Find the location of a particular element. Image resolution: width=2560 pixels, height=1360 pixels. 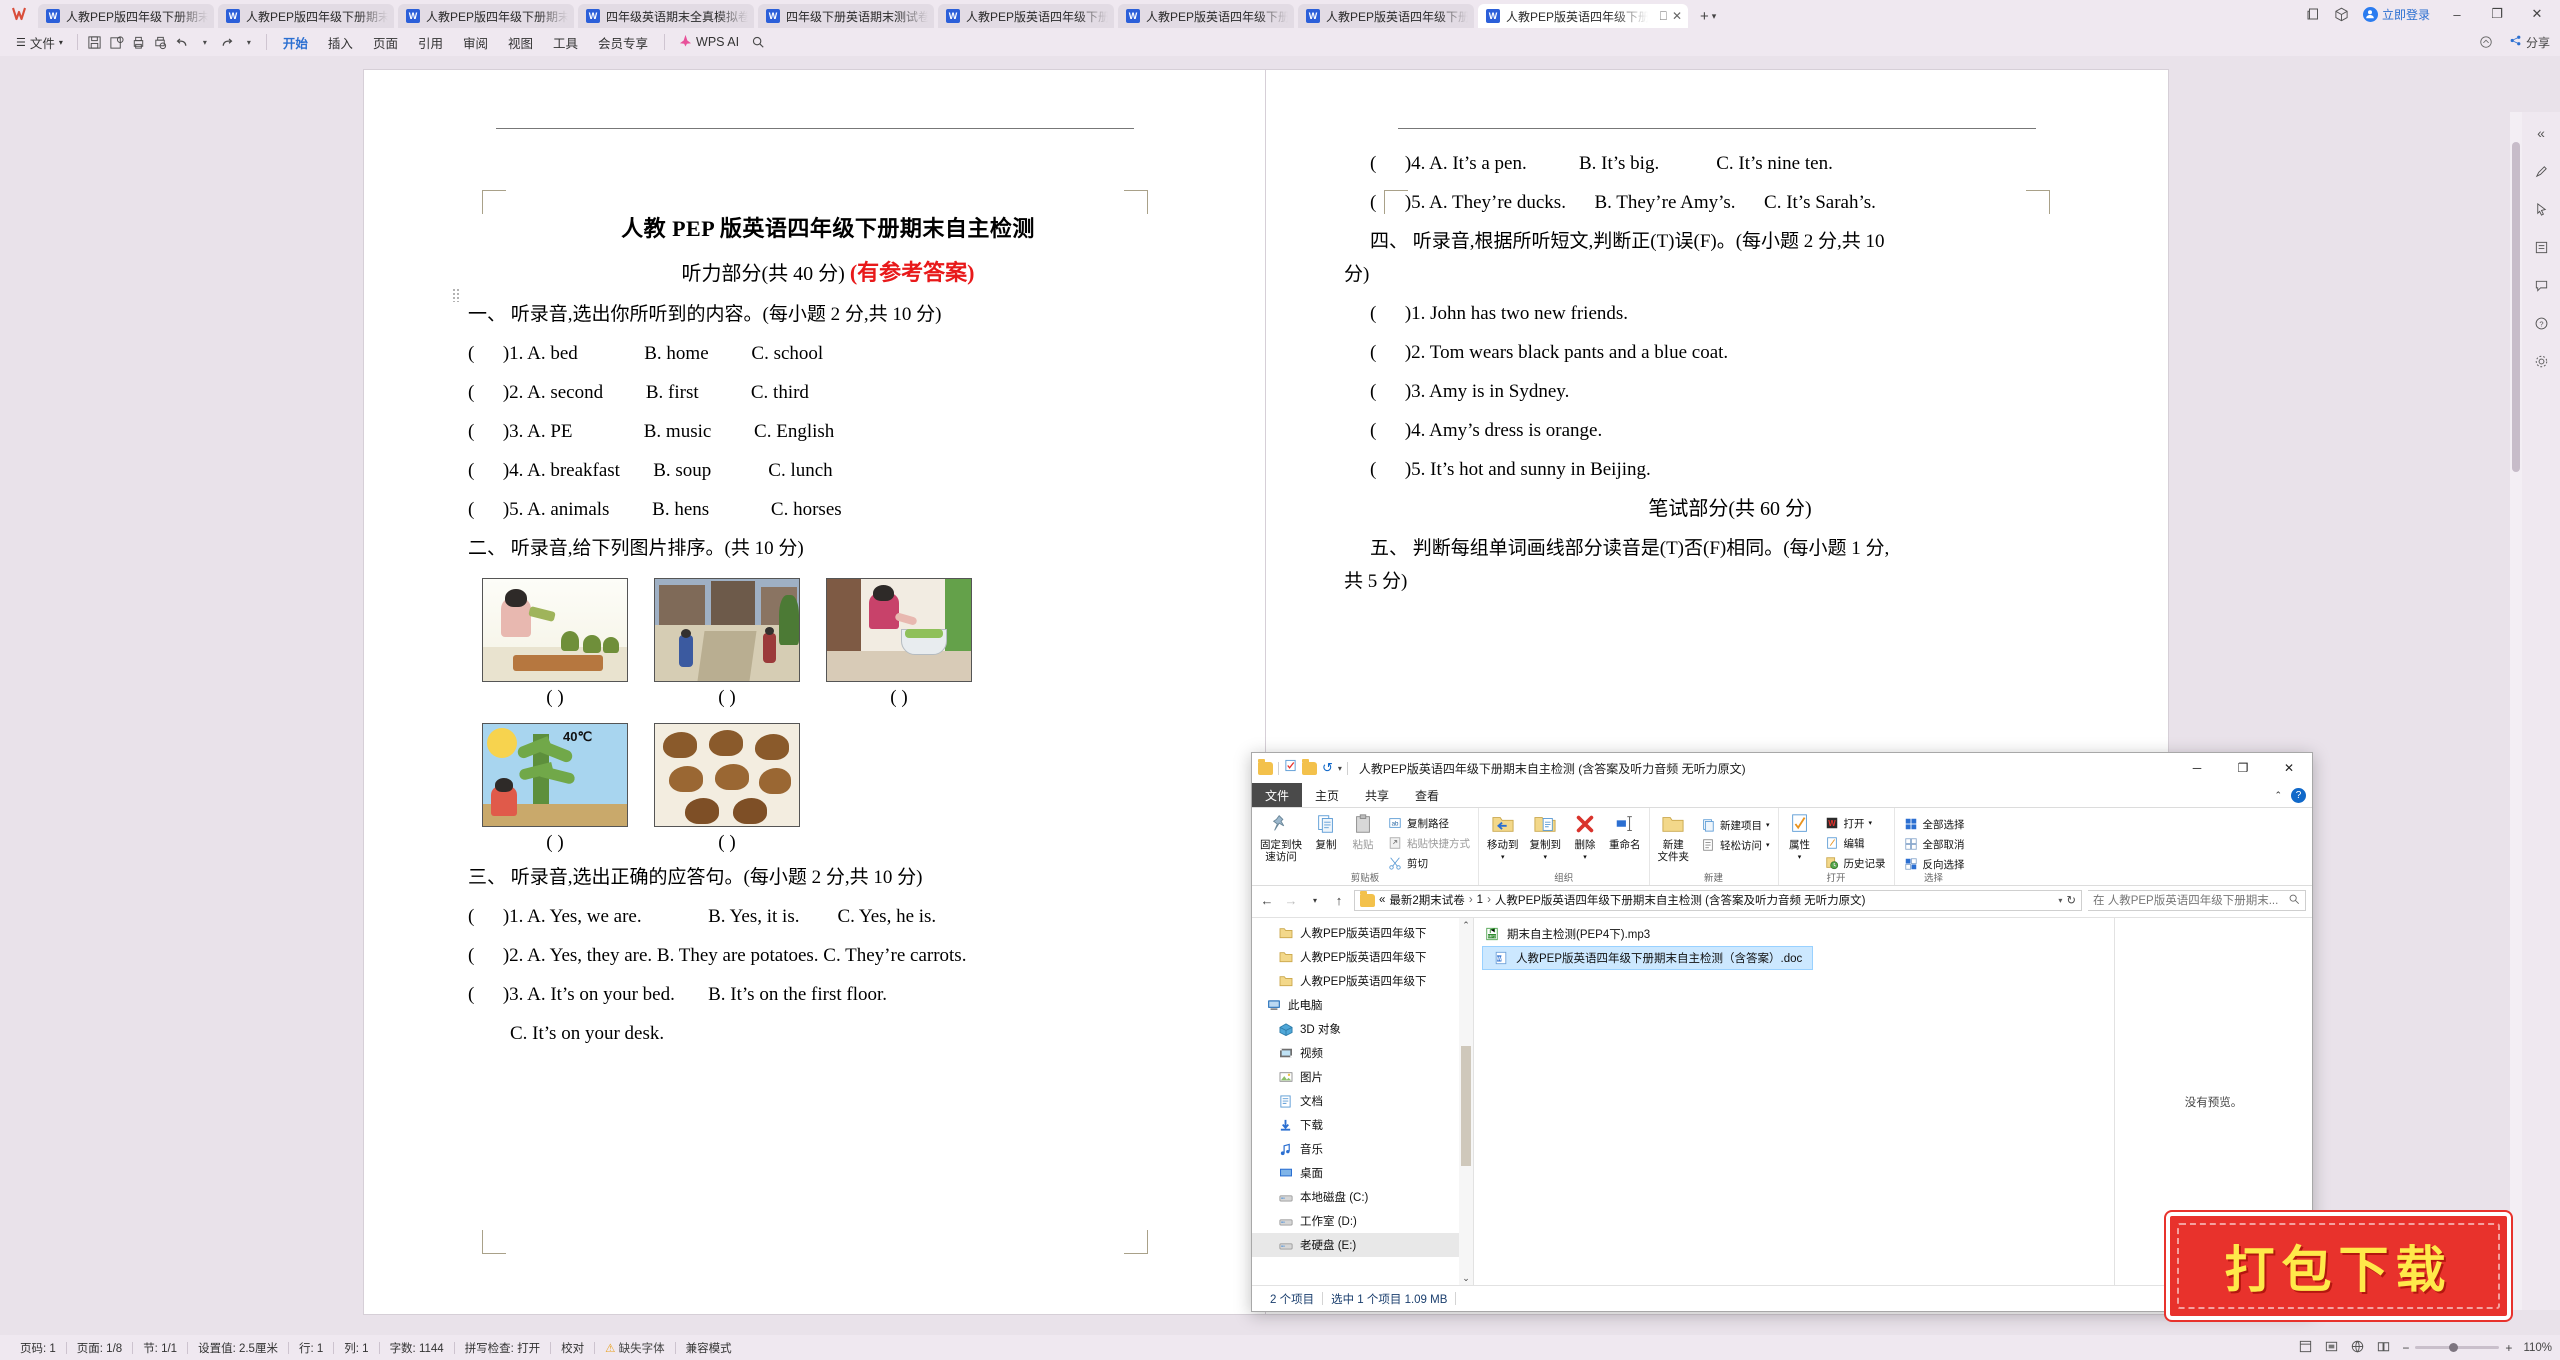

properties-quick-icon is located at coordinates (1290, 768).